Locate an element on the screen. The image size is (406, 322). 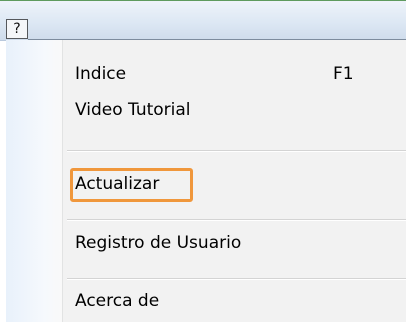
help-menu: ? is located at coordinates (17, 29).